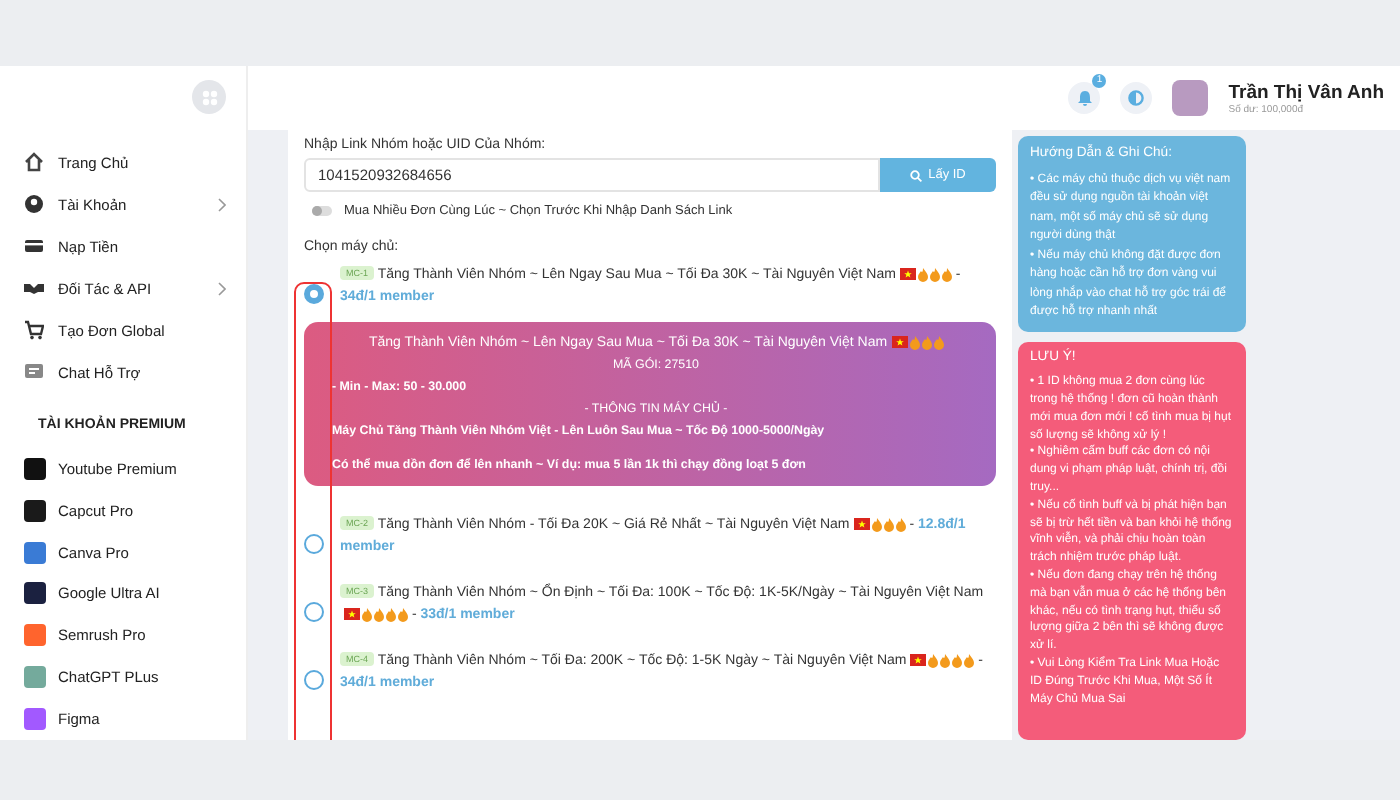 The height and width of the screenshot is (800, 1400). I want to click on user-icon, so click(34, 204).